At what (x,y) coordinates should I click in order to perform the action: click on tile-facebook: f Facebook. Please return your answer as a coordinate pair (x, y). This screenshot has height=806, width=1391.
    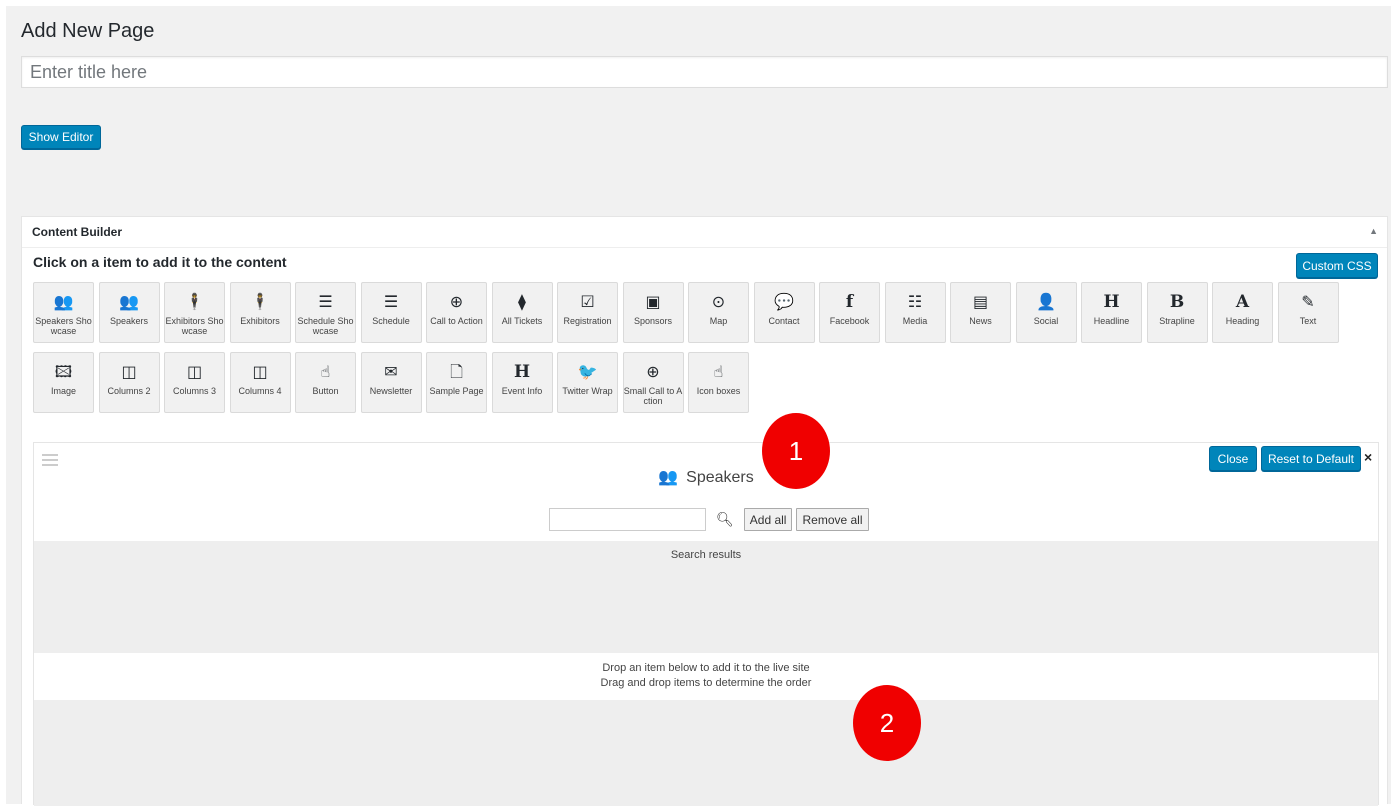
    Looking at the image, I should click on (849, 312).